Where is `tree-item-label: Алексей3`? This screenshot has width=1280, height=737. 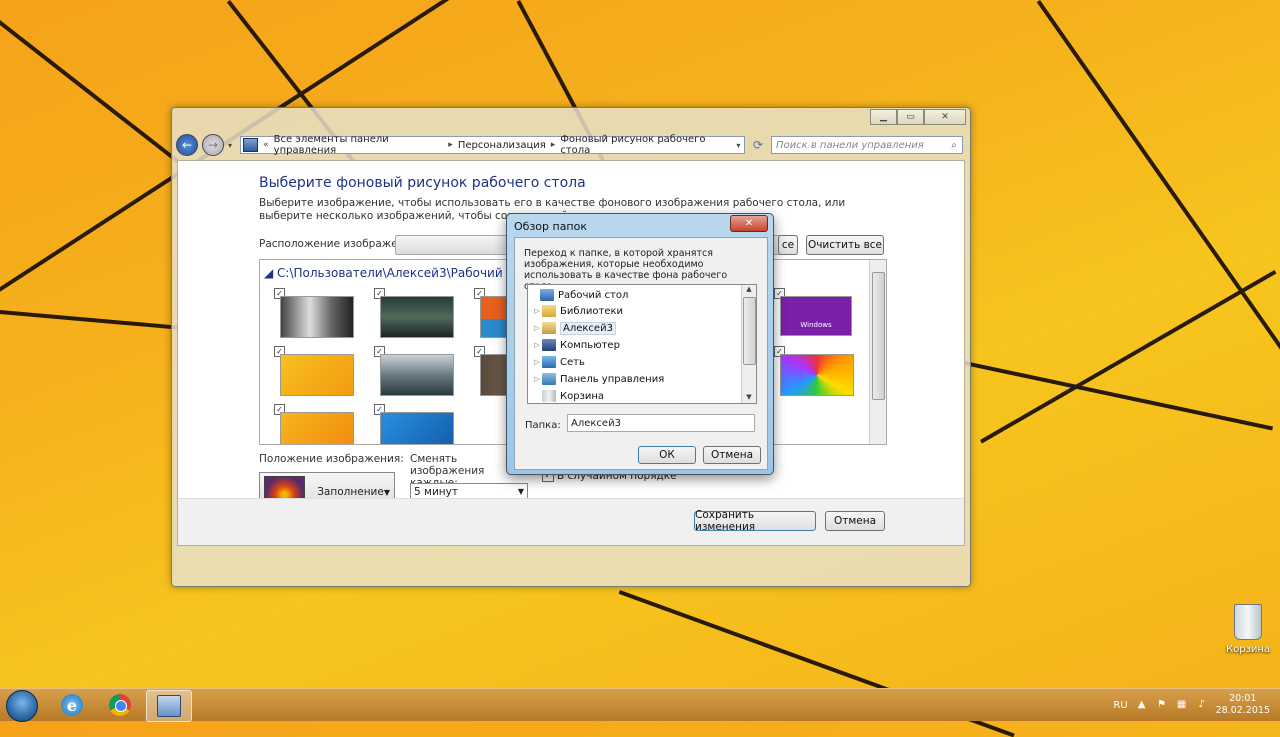
tree-item-label: Алексей3 is located at coordinates (588, 328).